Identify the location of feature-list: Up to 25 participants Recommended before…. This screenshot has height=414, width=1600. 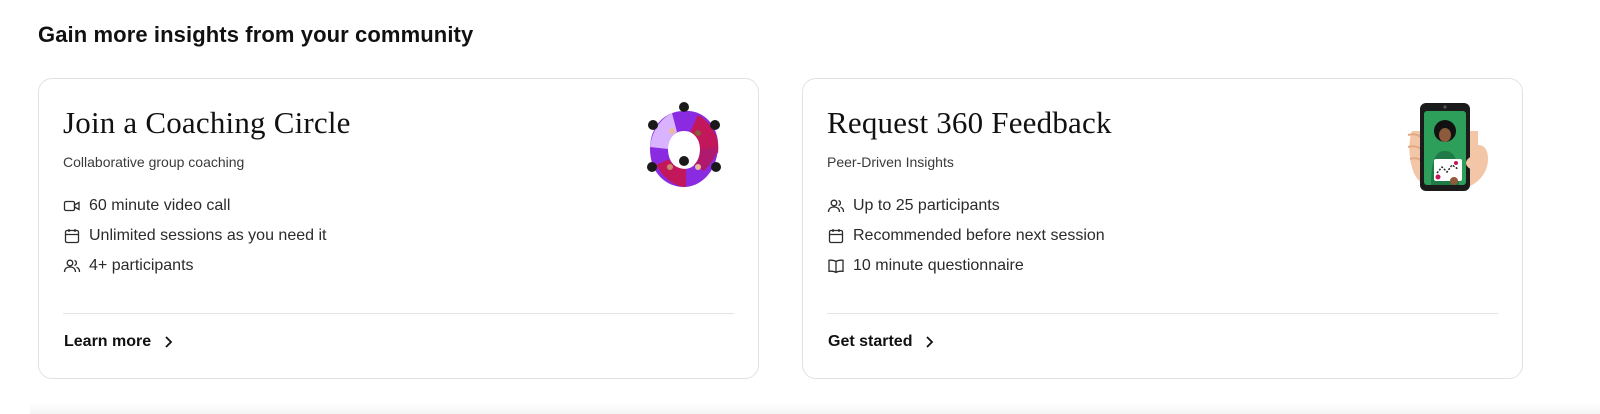
(966, 236).